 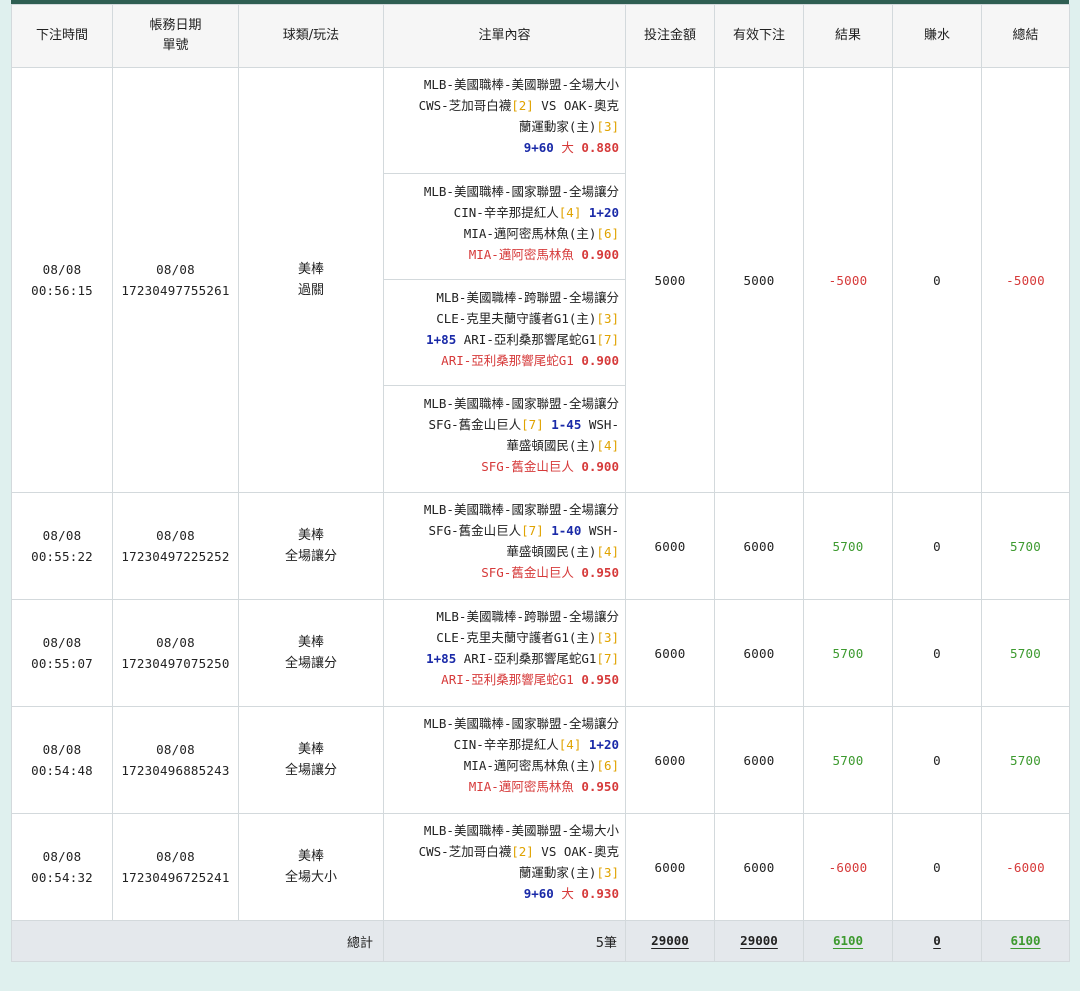 I want to click on team-rank: [3], so click(x=607, y=126).